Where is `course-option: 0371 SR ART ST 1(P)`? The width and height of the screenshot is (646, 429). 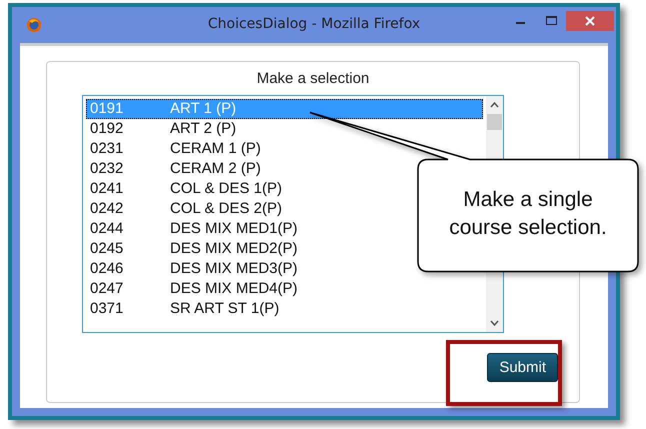
course-option: 0371 SR ART ST 1(P) is located at coordinates (284, 309).